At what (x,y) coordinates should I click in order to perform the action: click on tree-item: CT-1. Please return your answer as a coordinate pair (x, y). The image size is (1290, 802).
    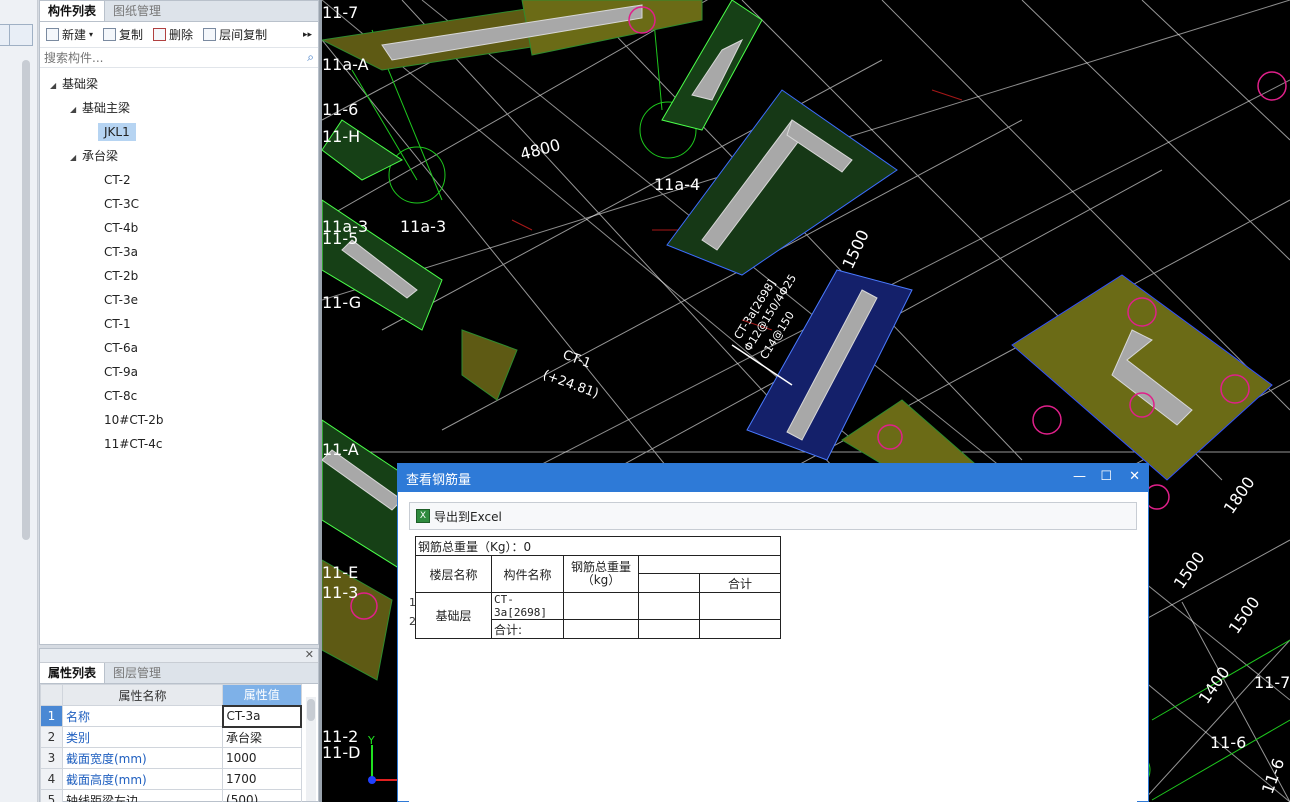
    Looking at the image, I should click on (179, 324).